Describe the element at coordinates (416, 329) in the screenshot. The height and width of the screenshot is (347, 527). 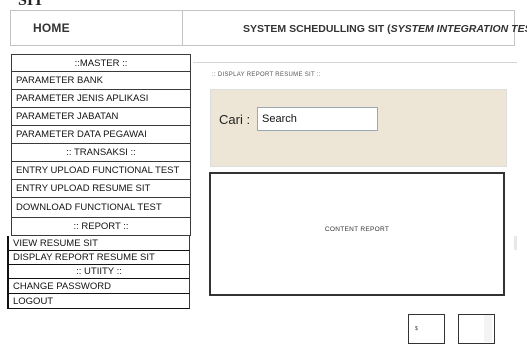
I see `pager-button-1-label: $` at that location.